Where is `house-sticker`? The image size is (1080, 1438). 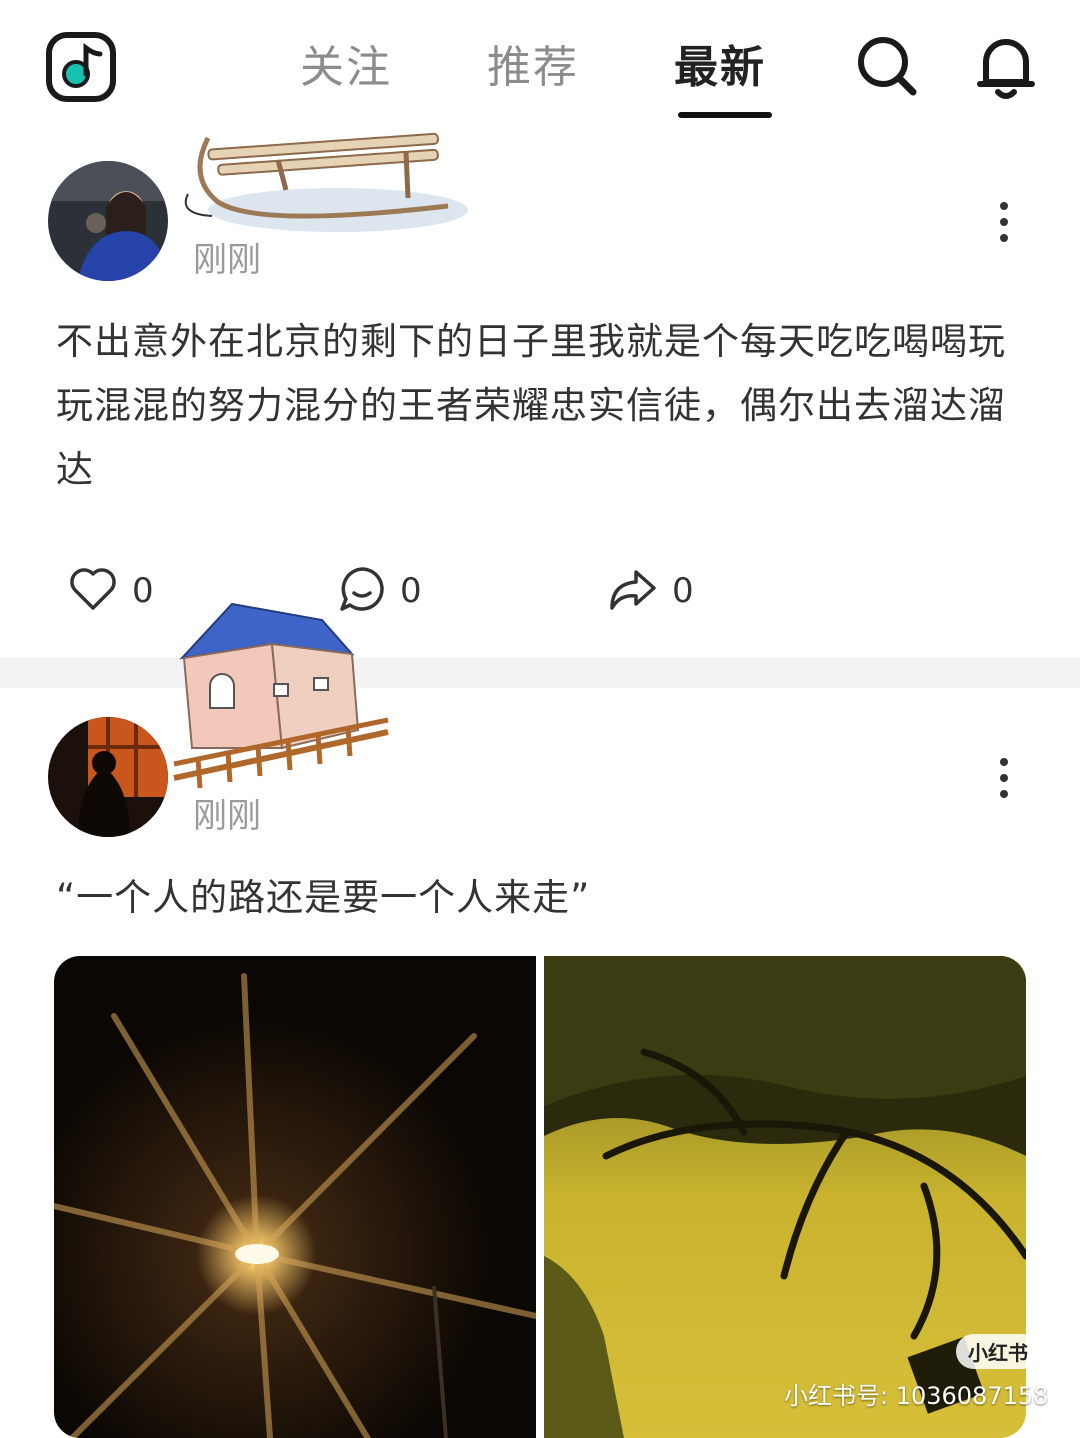
house-sticker is located at coordinates (283, 695).